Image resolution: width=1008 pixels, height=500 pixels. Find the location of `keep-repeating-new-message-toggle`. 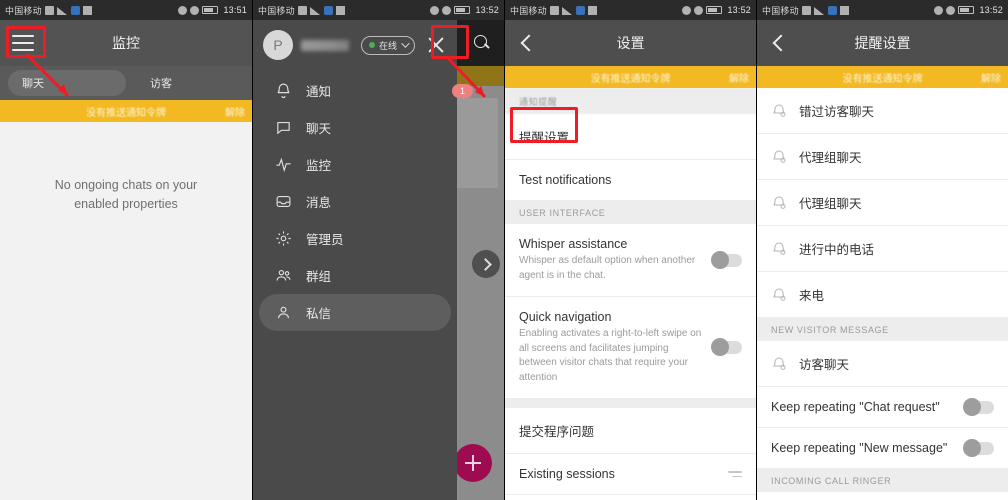

keep-repeating-new-message-toggle is located at coordinates (978, 447).